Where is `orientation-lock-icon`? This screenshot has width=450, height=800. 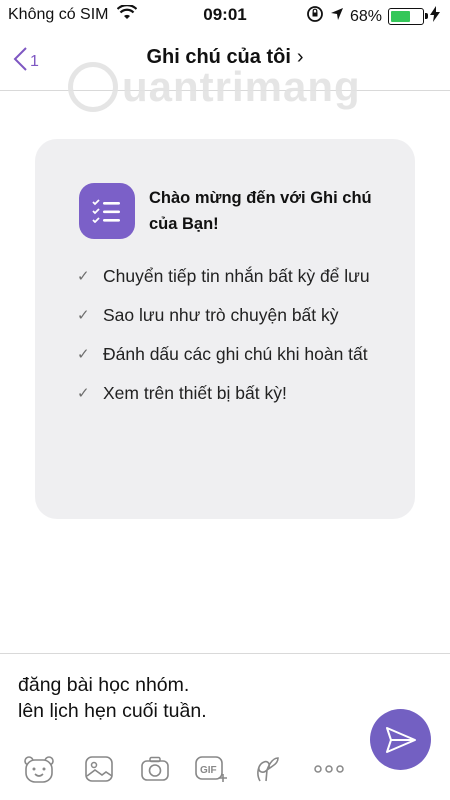 orientation-lock-icon is located at coordinates (315, 16).